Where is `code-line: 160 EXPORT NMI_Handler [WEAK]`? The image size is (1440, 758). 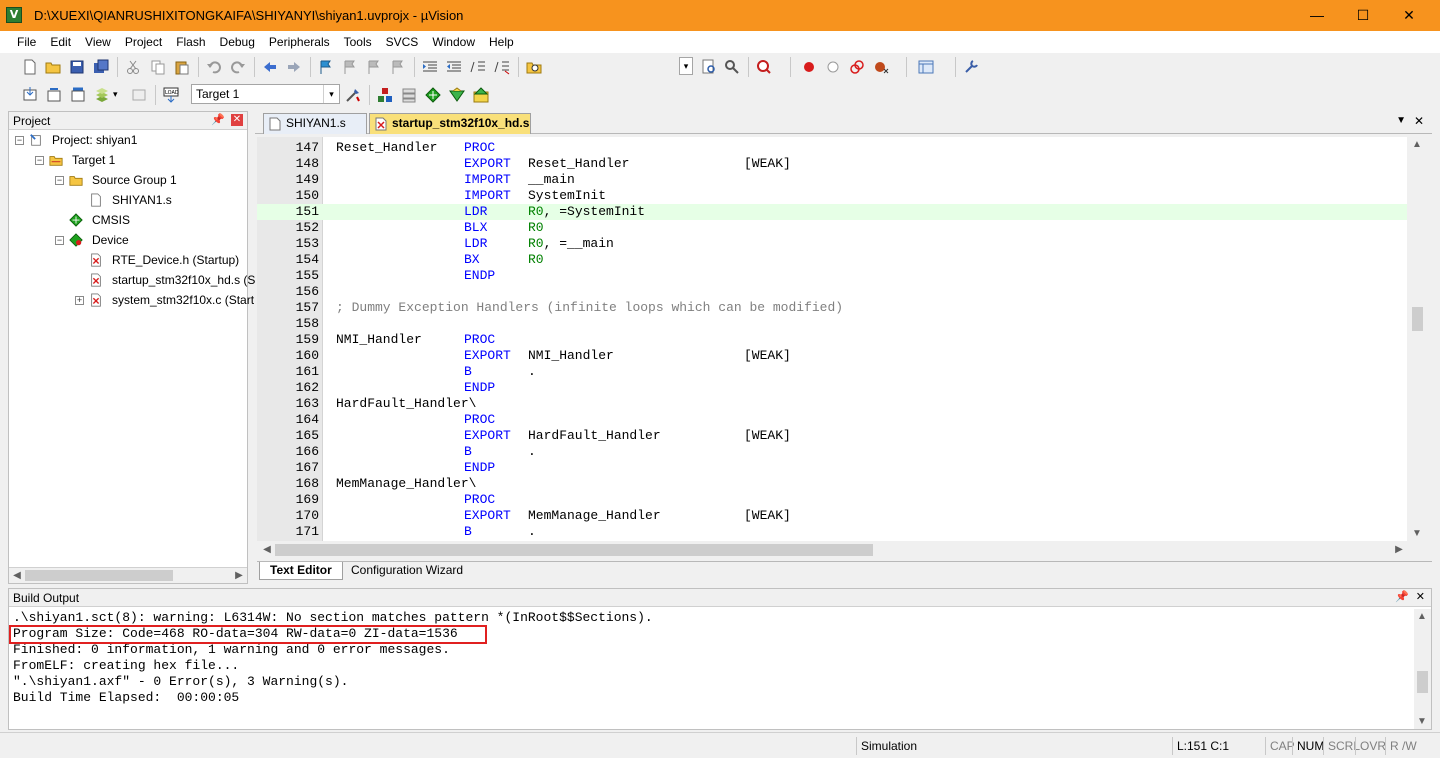
code-line: 160 EXPORT NMI_Handler [WEAK] is located at coordinates (832, 356).